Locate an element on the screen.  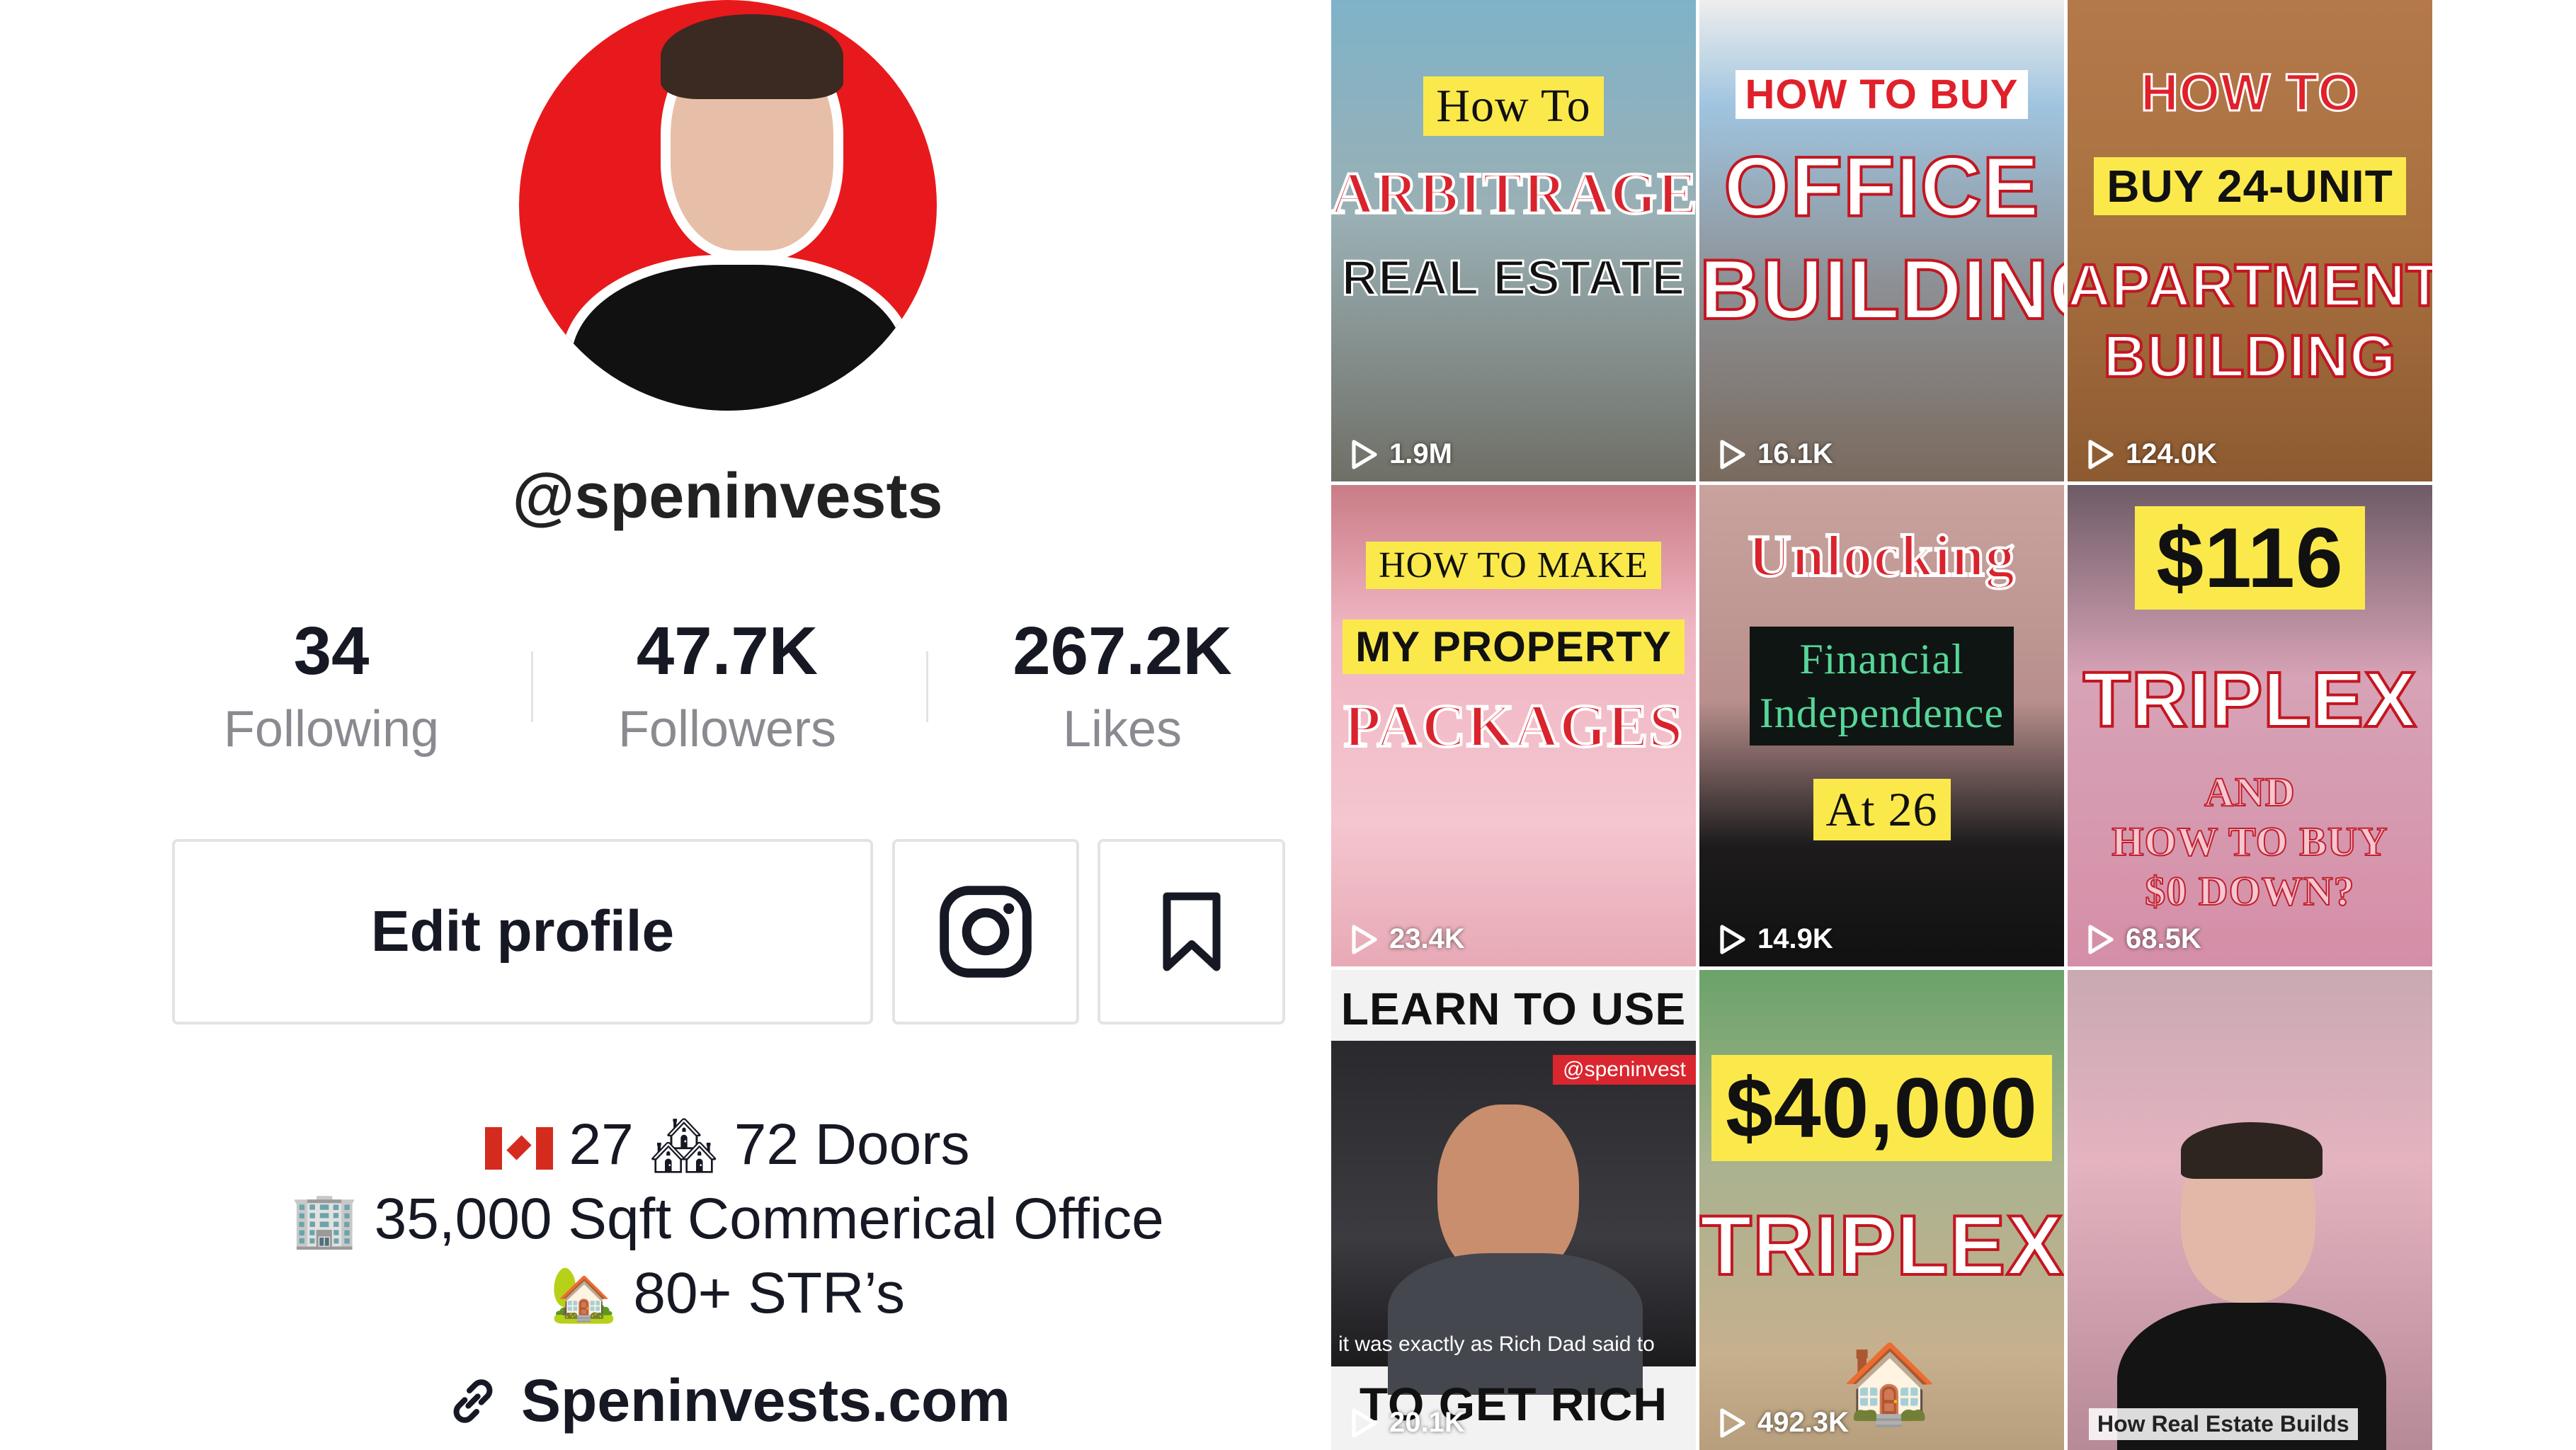
favorites-button is located at coordinates (1191, 931).